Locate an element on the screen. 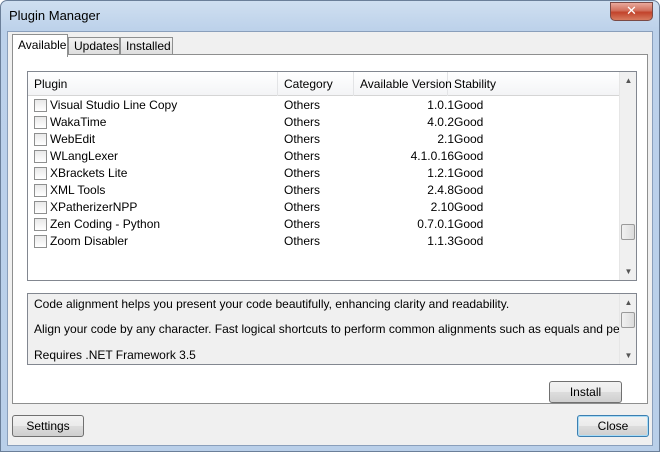 The height and width of the screenshot is (452, 660). plugin-version: 2.4.8 is located at coordinates (440, 190).